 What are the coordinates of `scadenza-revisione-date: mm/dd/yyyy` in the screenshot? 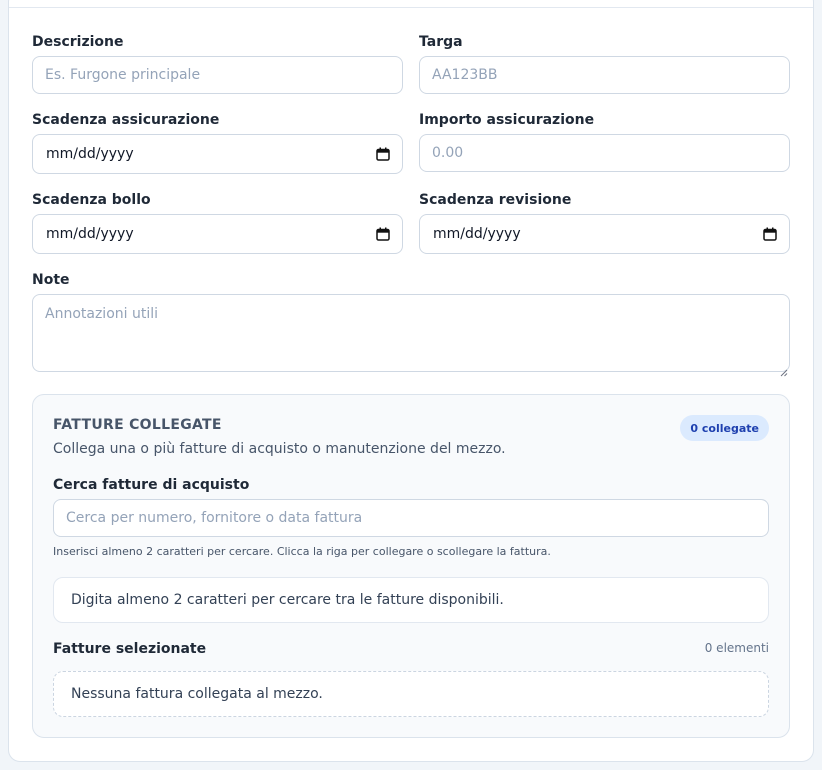 It's located at (604, 234).